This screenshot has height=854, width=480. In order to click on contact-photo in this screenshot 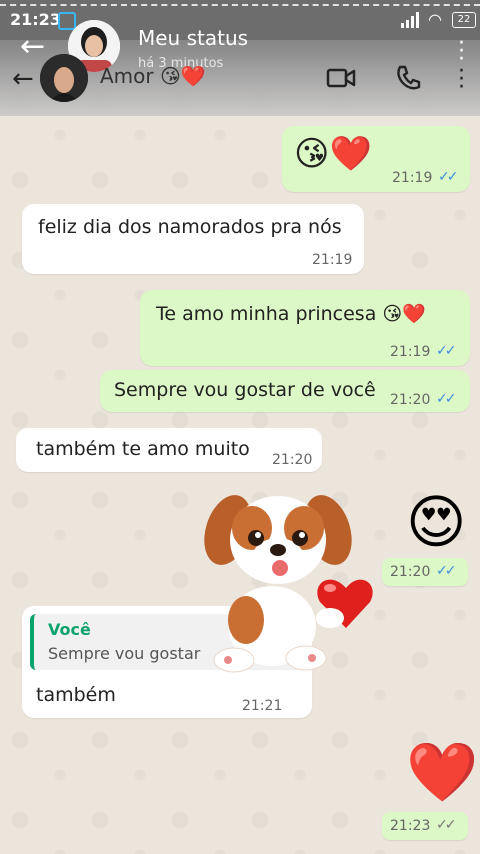, I will do `click(64, 78)`.